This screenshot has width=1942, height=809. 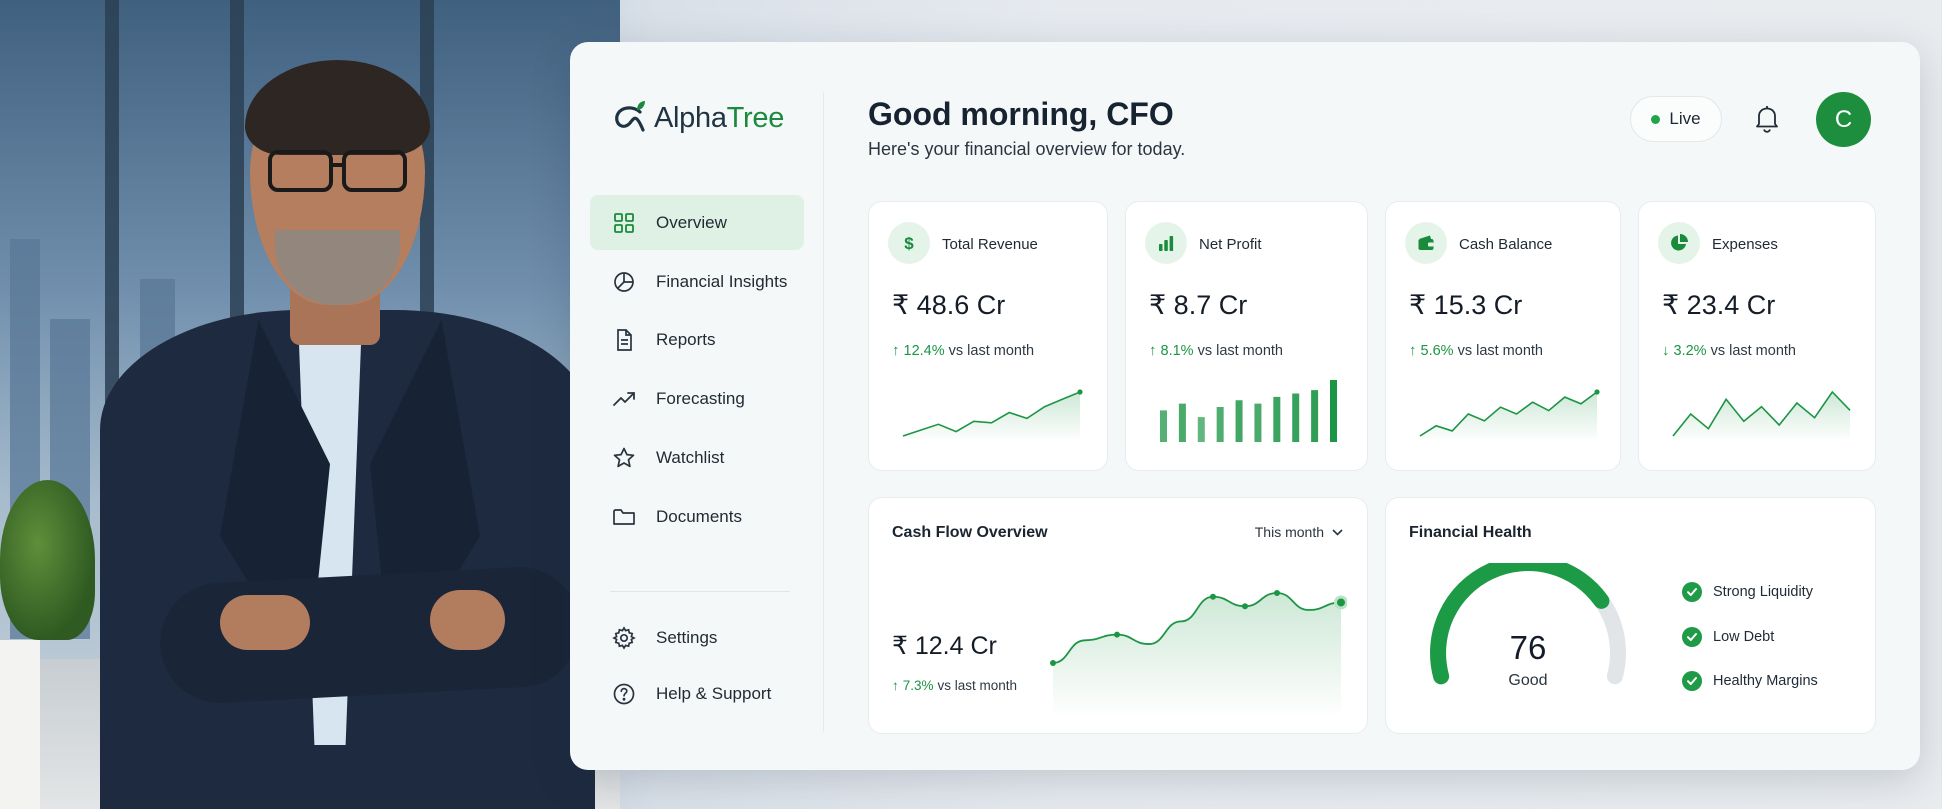 What do you see at coordinates (697, 398) in the screenshot?
I see `sidebar-item-forecasting: Forecasting` at bounding box center [697, 398].